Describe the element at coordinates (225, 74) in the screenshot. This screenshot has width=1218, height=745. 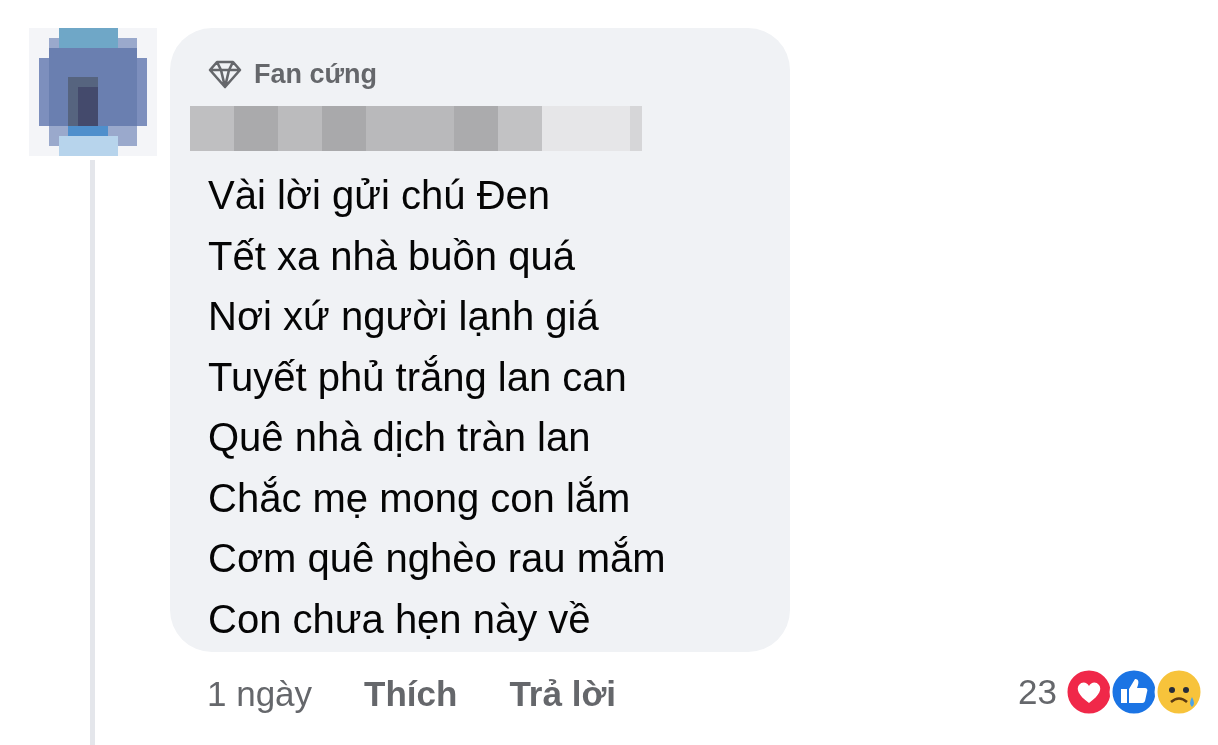
I see `diamond-icon` at that location.